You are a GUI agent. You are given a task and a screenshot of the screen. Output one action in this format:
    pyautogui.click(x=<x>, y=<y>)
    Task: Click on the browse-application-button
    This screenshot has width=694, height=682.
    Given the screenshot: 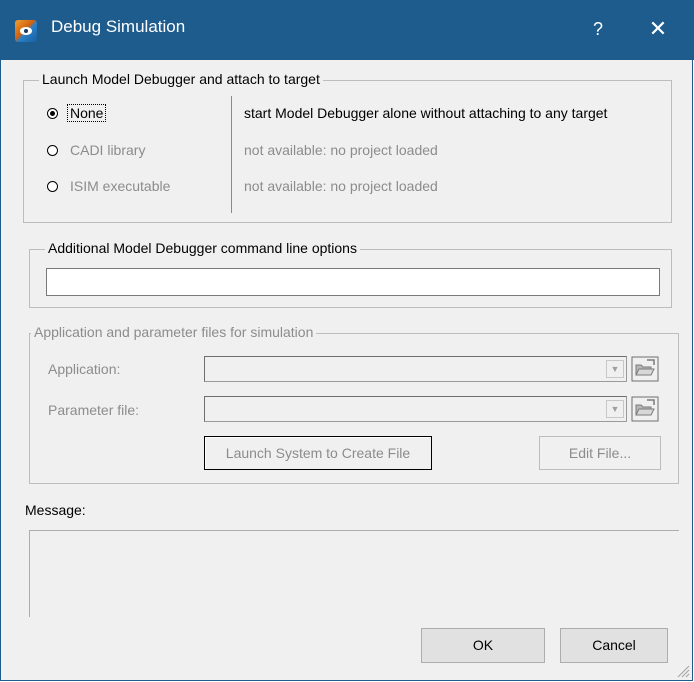 What is the action you would take?
    pyautogui.click(x=645, y=369)
    